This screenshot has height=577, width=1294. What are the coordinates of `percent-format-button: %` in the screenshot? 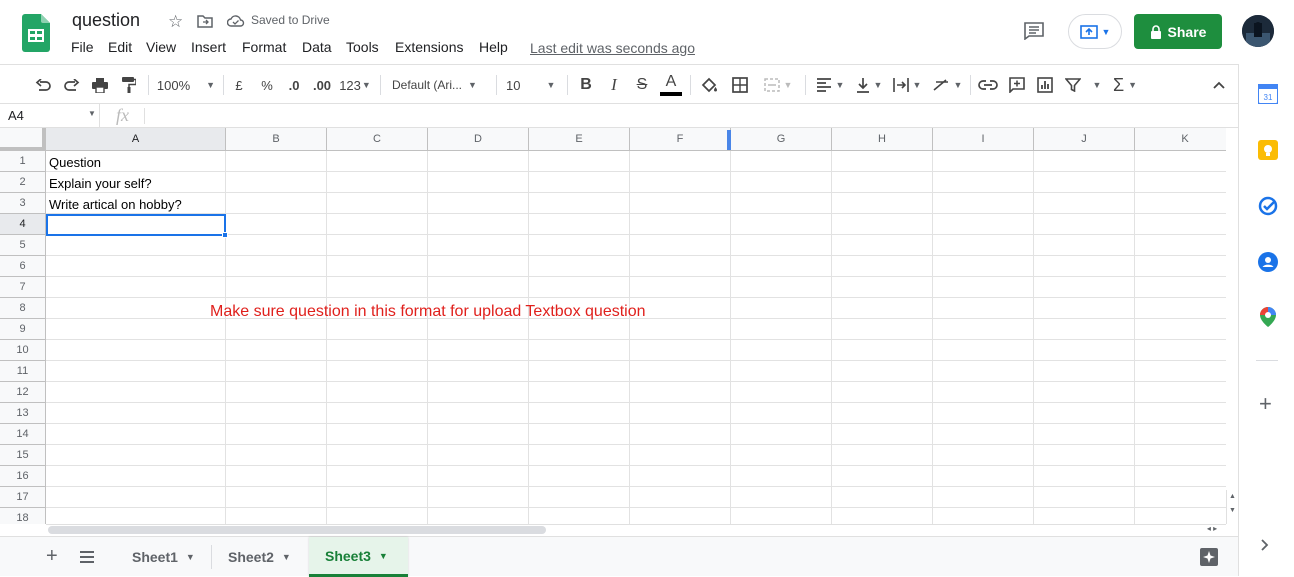 It's located at (267, 85).